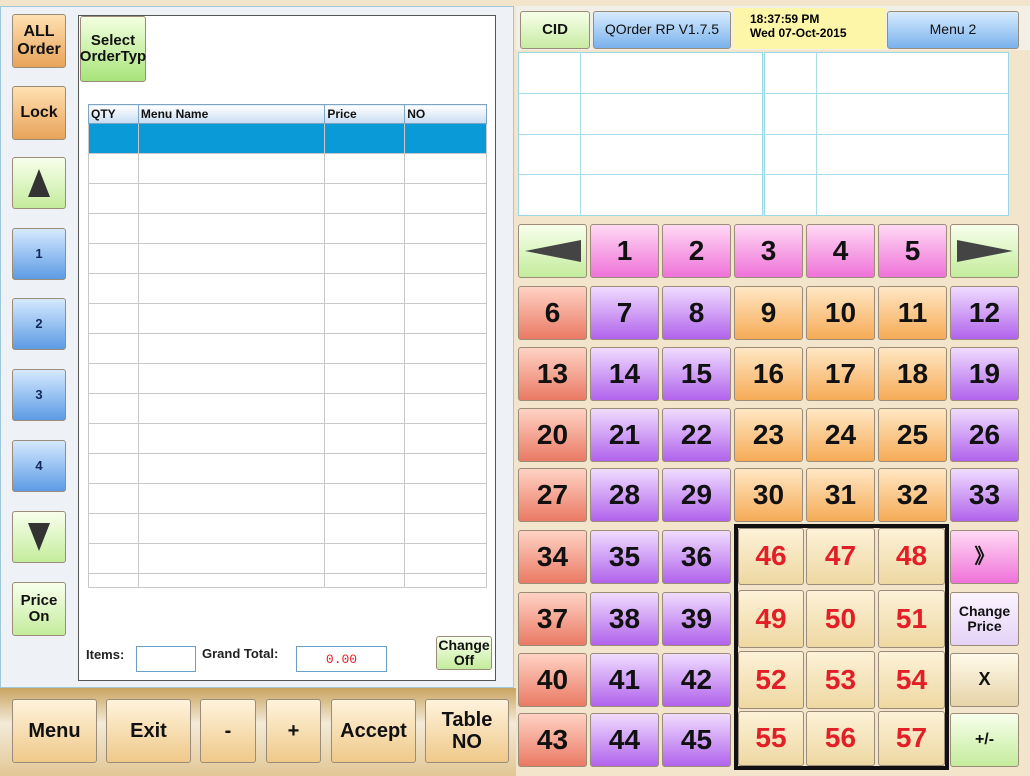 The image size is (1030, 776). I want to click on table-button-14: 14, so click(624, 374).